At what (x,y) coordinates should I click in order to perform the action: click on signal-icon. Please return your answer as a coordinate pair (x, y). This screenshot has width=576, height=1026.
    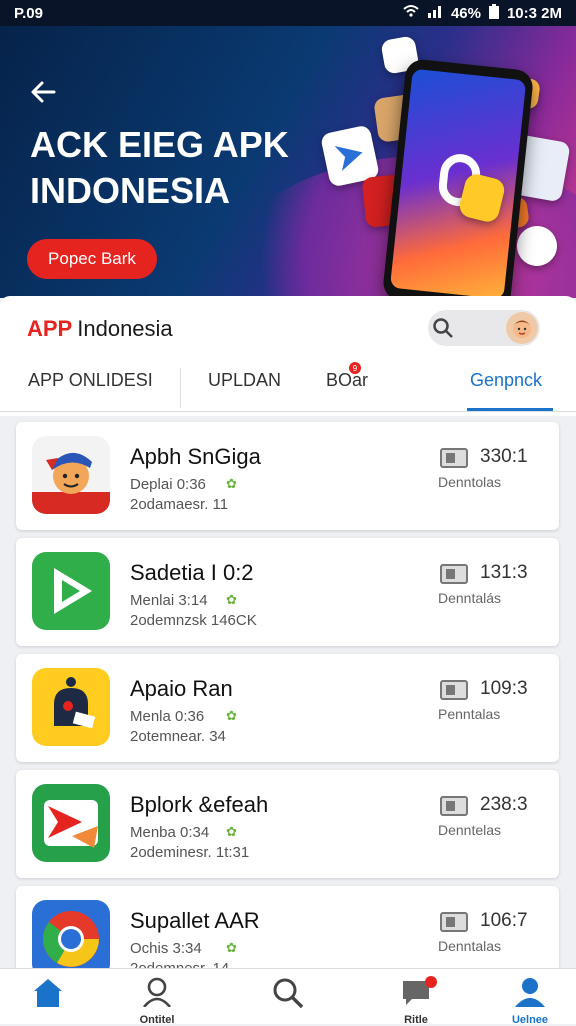
    Looking at the image, I should click on (435, 13).